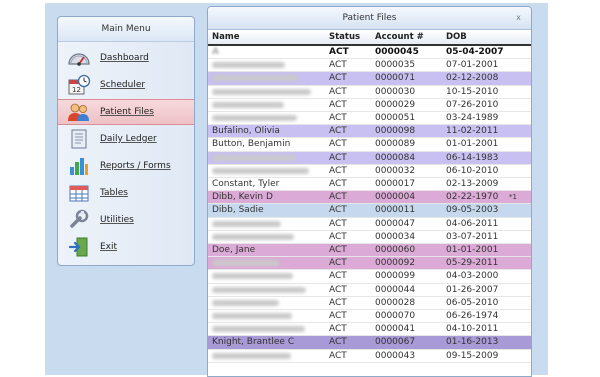  Describe the element at coordinates (472, 329) in the screenshot. I see `patient-dob-cell: 04-10-2011` at that location.